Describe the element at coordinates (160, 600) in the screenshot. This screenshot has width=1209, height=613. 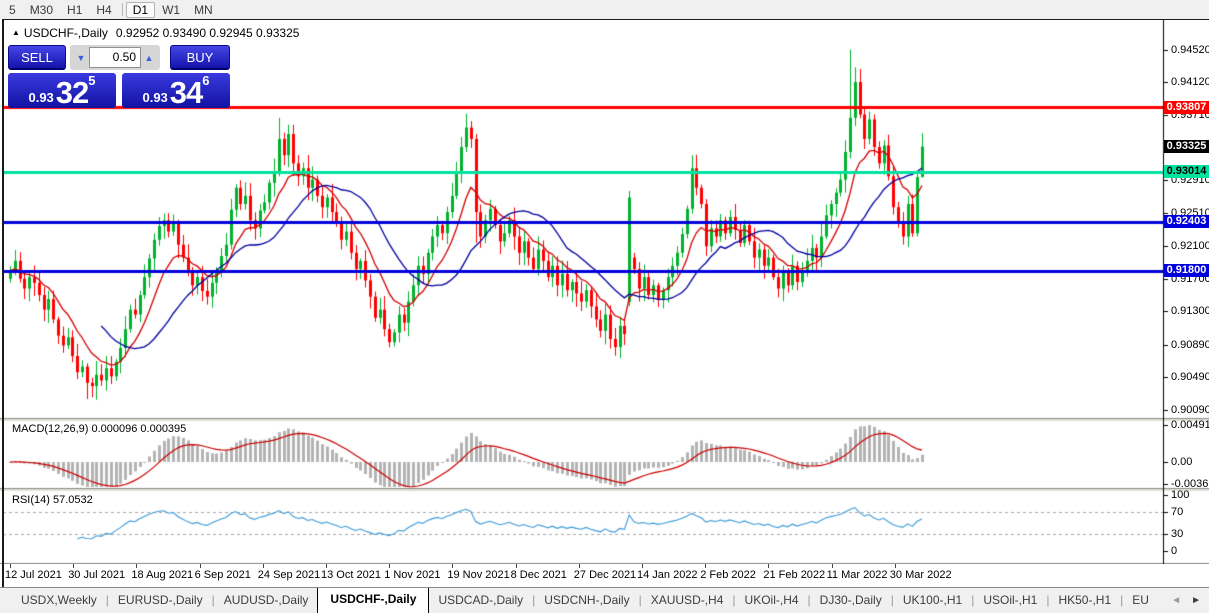
I see `symbol-tab-eurusd-daily: EURUSD-,Daily` at that location.